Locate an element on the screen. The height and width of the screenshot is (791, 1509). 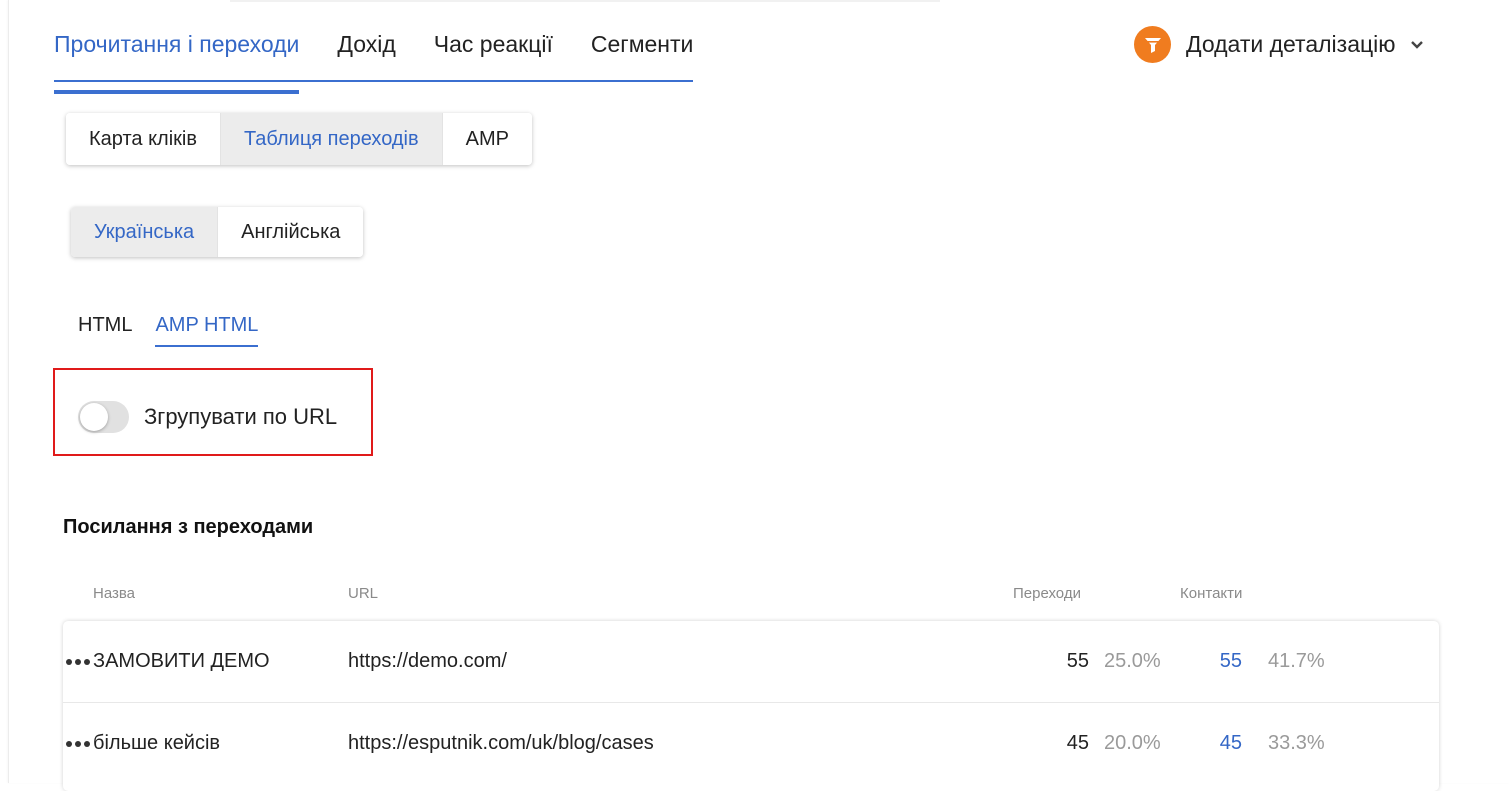
link-name: ЗАМОВИТИ ДЕМО is located at coordinates (181, 661).